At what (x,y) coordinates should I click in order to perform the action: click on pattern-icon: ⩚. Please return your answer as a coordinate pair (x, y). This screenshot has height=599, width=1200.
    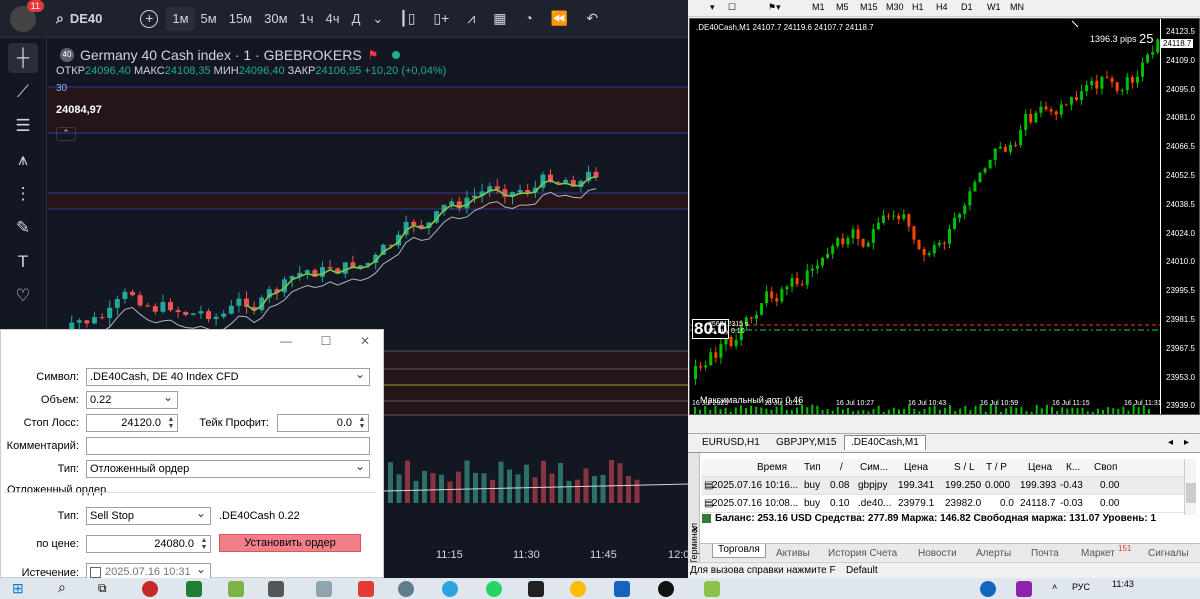
    Looking at the image, I should click on (23, 160).